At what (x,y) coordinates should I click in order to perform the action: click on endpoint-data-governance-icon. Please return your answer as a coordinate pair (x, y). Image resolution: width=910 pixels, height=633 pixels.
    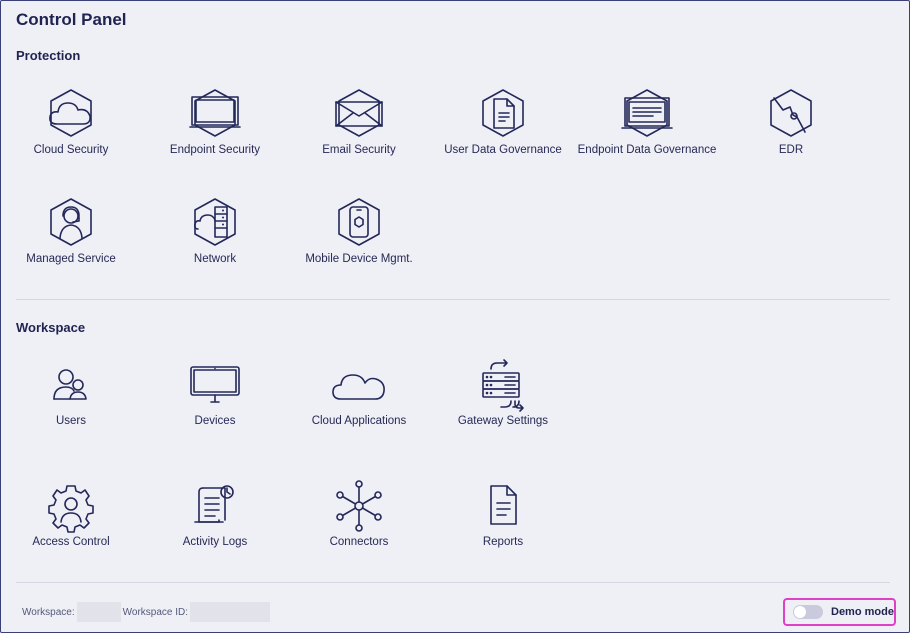
    Looking at the image, I should click on (647, 114).